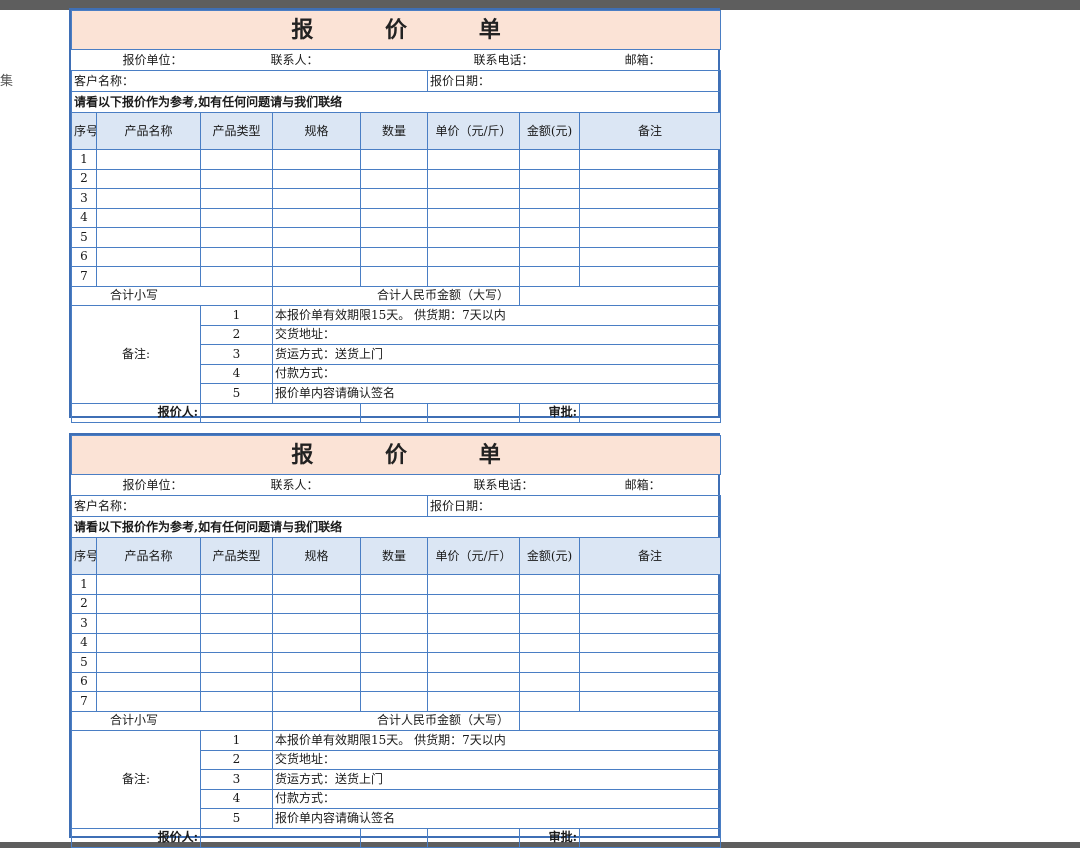 This screenshot has height=848, width=1080. Describe the element at coordinates (620, 295) in the screenshot. I see `total-big-value` at that location.